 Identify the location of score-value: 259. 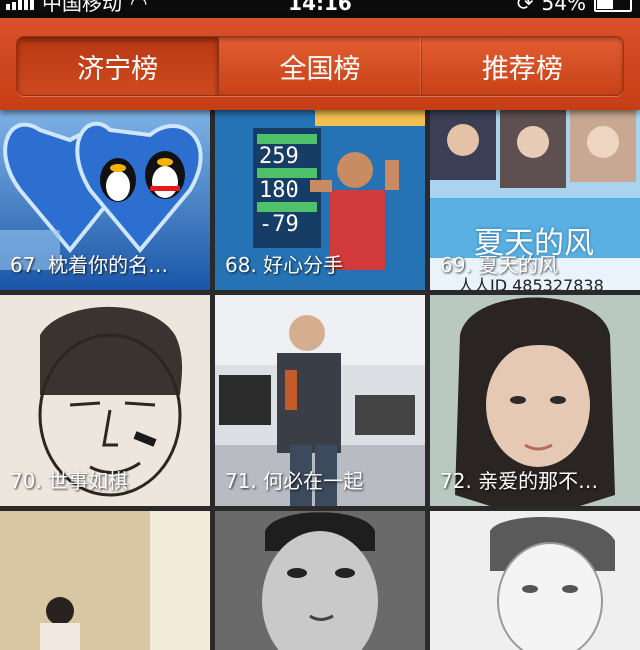
(279, 156).